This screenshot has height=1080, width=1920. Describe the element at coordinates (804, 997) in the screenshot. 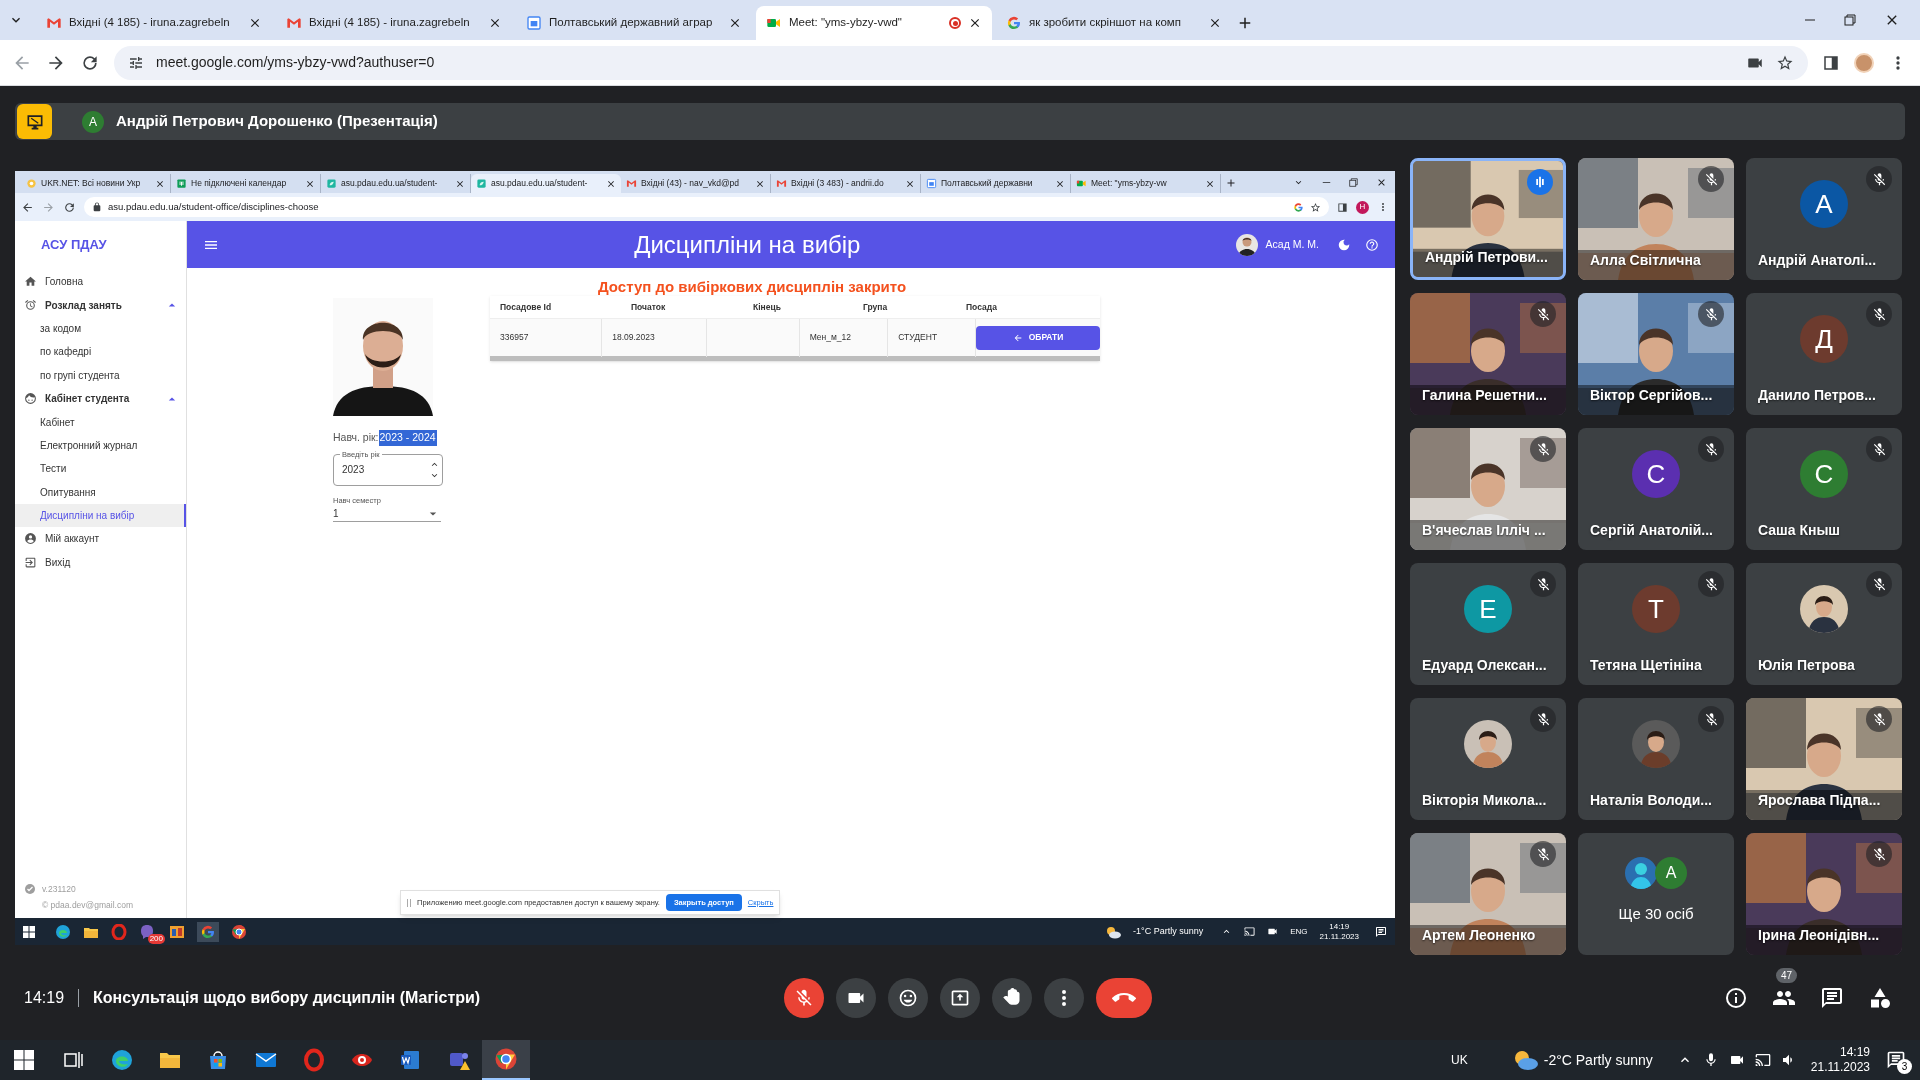

I see `microphone-off-button` at that location.